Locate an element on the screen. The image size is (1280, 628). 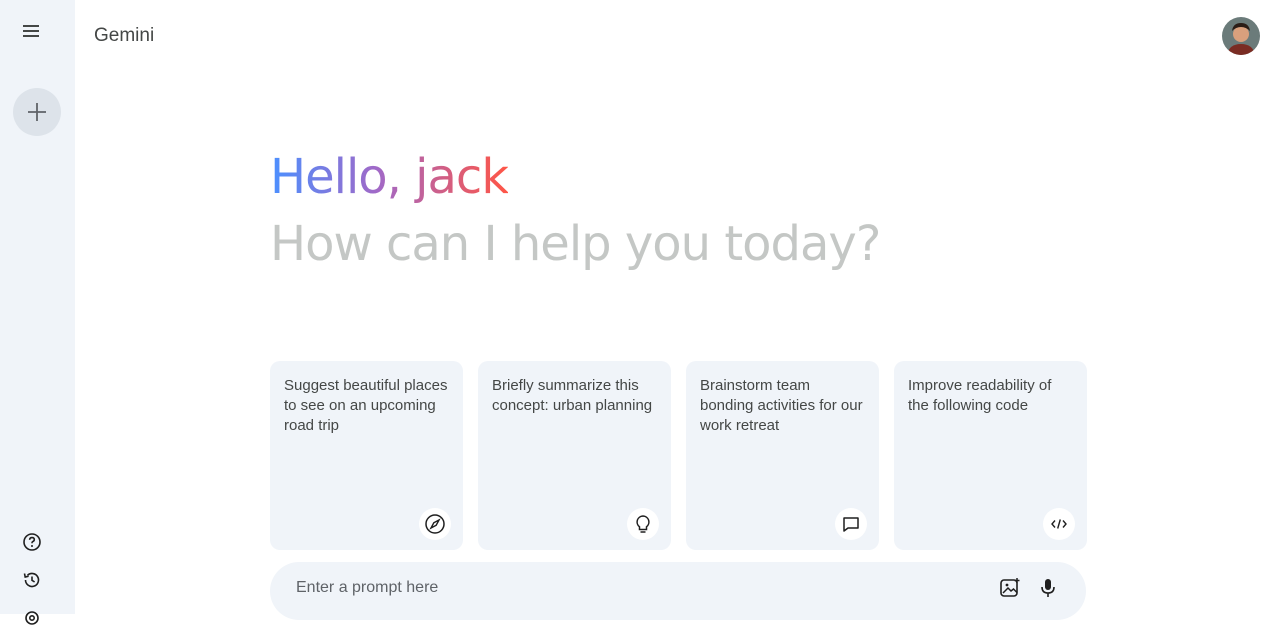
greeting-title: Hello, jack is located at coordinates (389, 177).